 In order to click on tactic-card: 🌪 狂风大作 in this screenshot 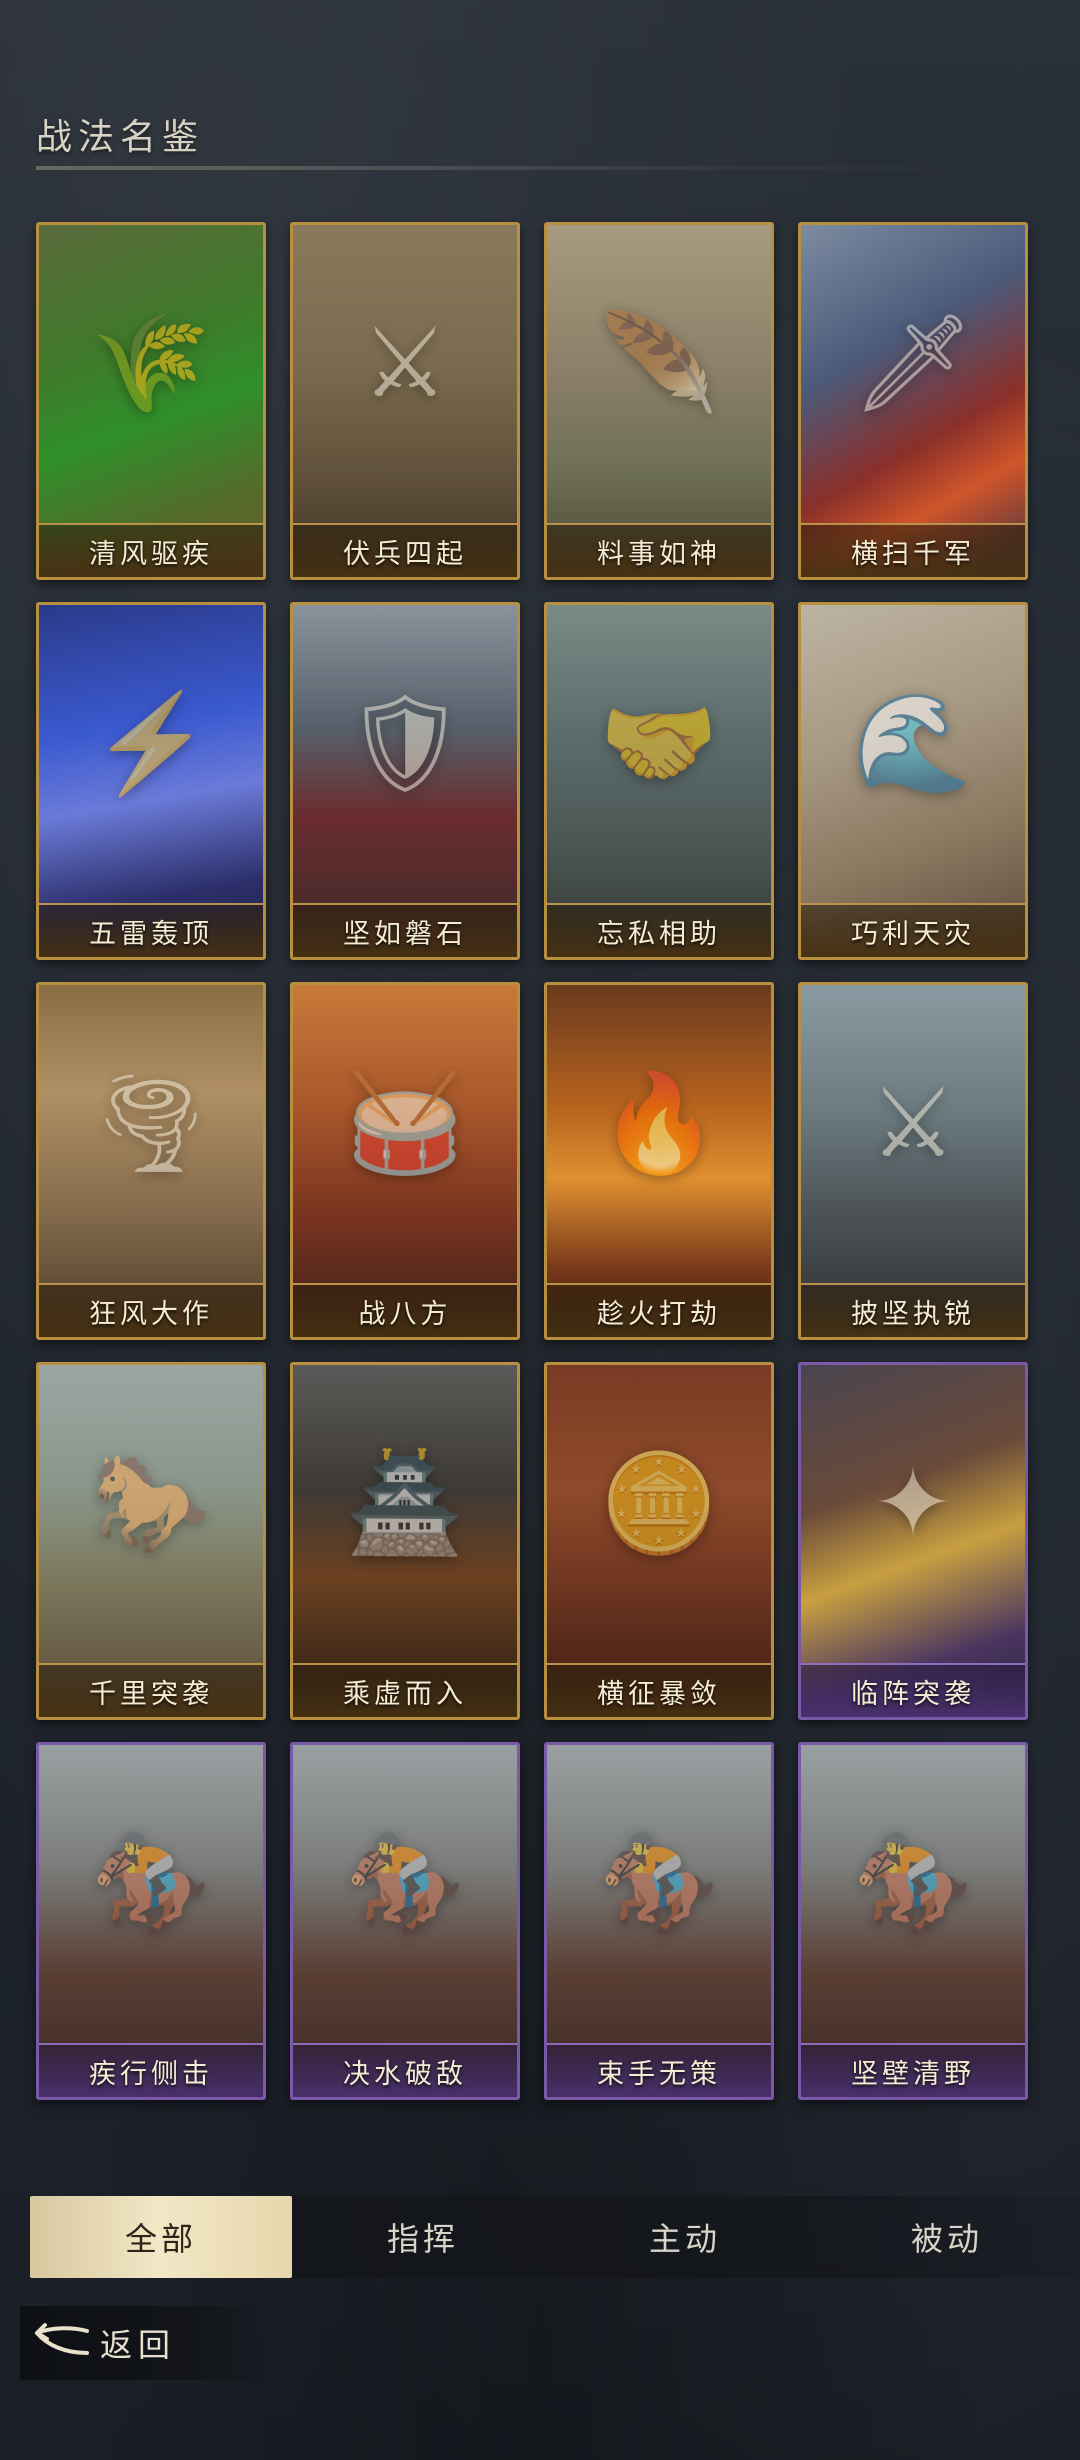, I will do `click(151, 1161)`.